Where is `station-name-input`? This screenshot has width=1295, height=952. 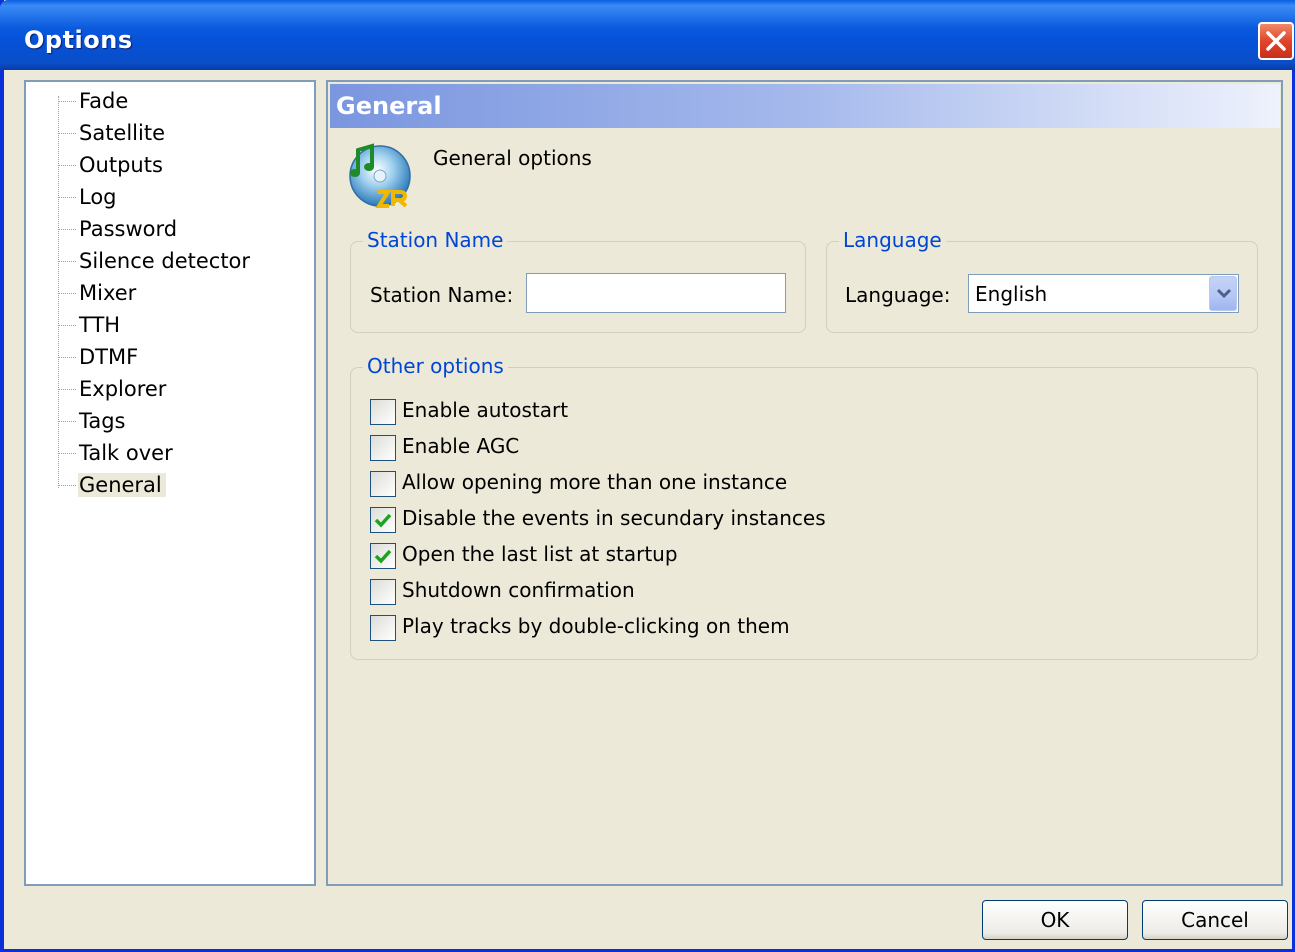
station-name-input is located at coordinates (656, 293).